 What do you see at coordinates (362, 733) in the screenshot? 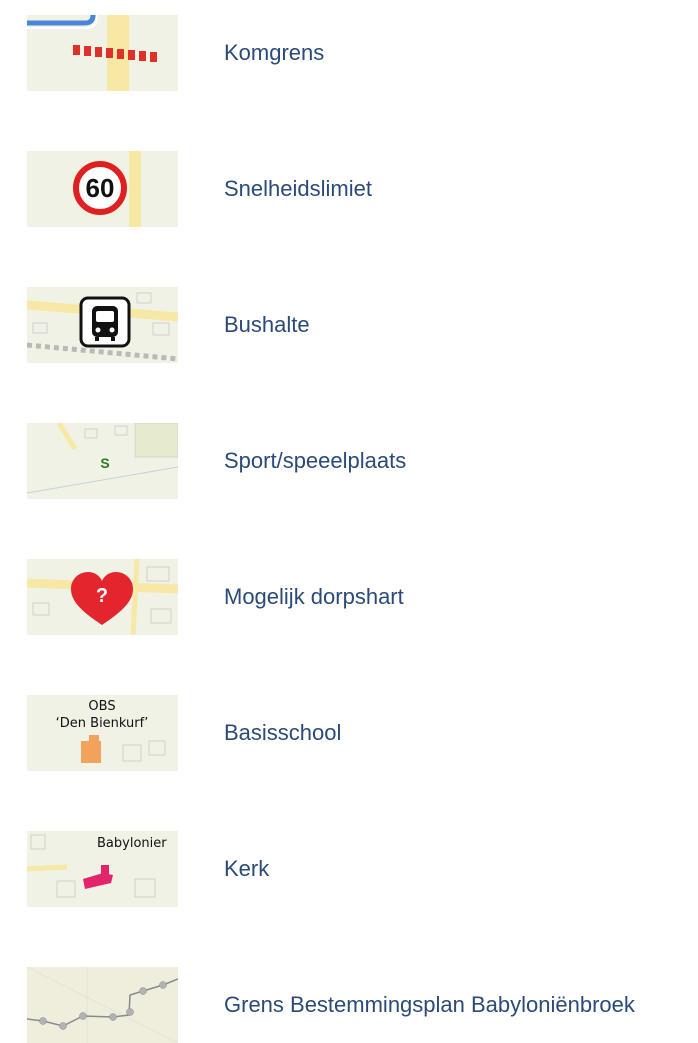
I see `legend-item-basisschool: OBS ‘Den Bienkurf’ Basisschool` at bounding box center [362, 733].